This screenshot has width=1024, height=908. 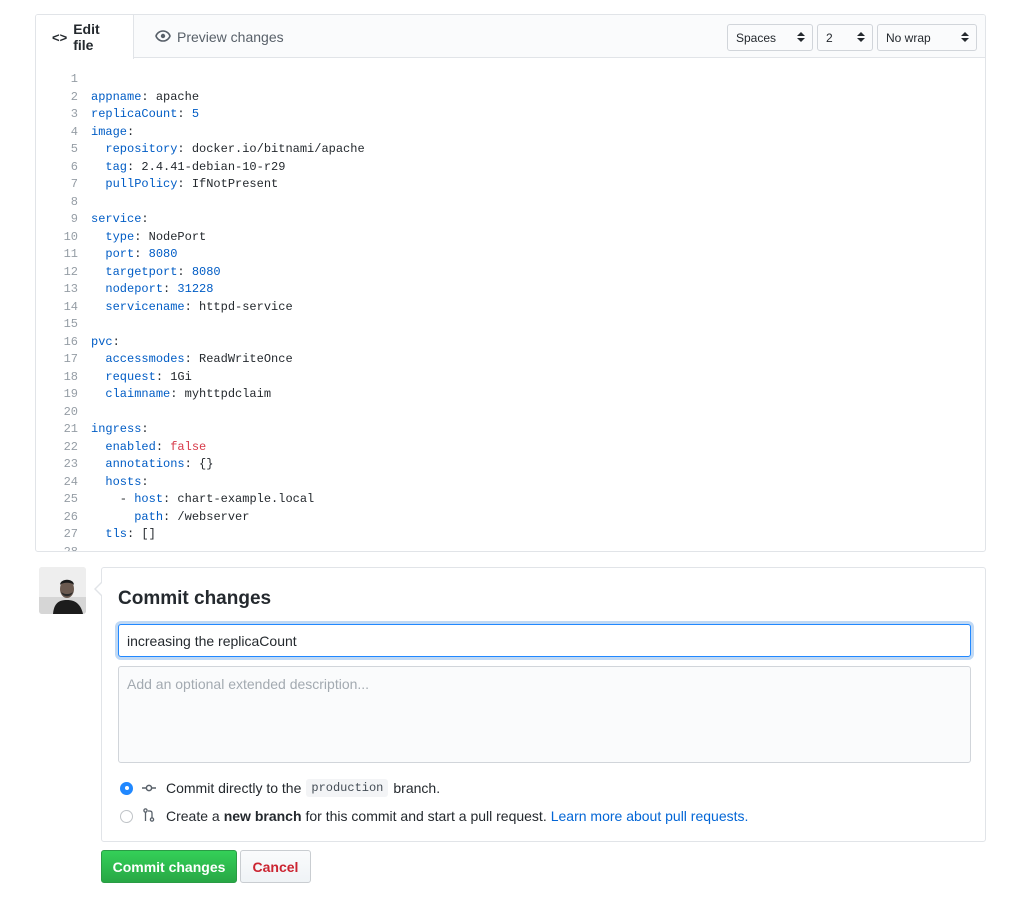 I want to click on radio-commit-direct, so click(x=126, y=788).